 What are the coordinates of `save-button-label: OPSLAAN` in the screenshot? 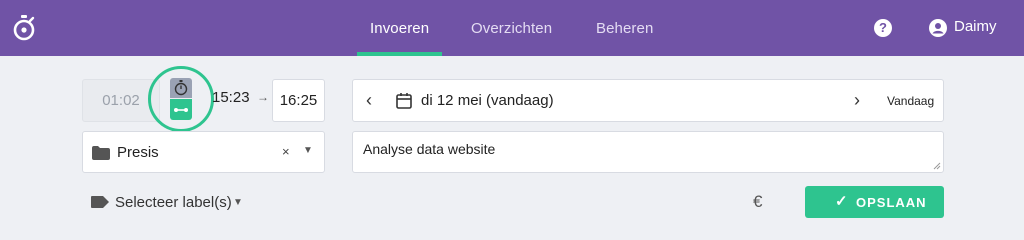 It's located at (891, 202).